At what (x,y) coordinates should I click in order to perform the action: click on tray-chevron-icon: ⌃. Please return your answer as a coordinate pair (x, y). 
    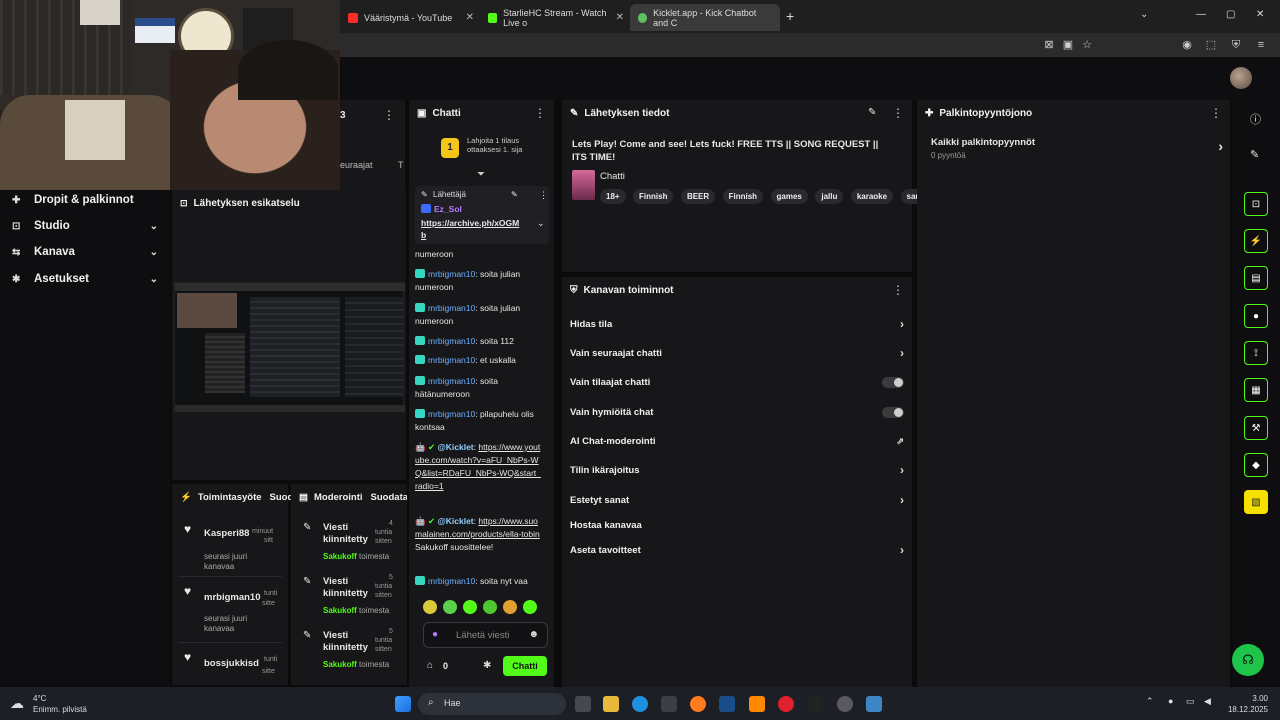
    Looking at the image, I should click on (1150, 701).